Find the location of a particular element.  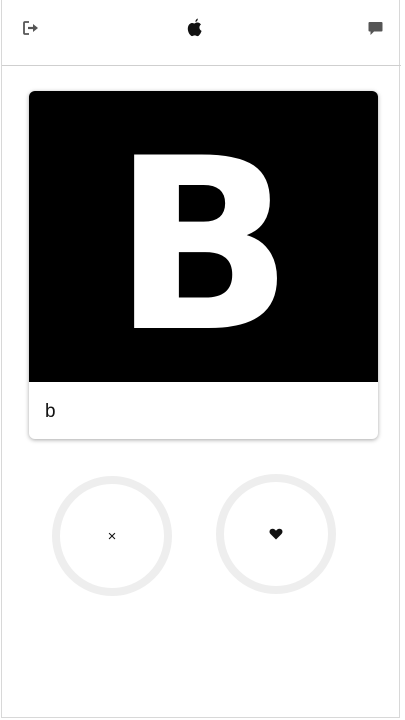

messages-button is located at coordinates (375, 28).